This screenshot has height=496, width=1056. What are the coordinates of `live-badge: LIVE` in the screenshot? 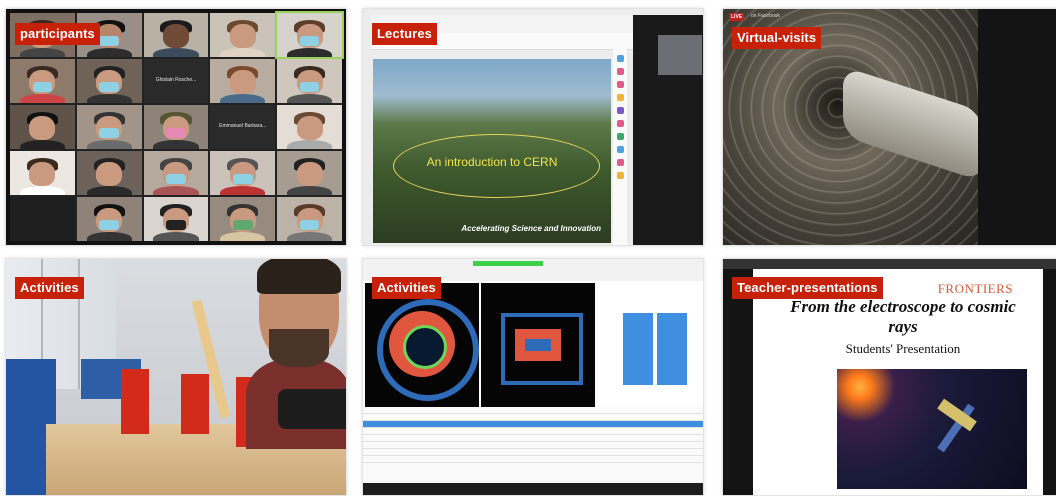 It's located at (737, 17).